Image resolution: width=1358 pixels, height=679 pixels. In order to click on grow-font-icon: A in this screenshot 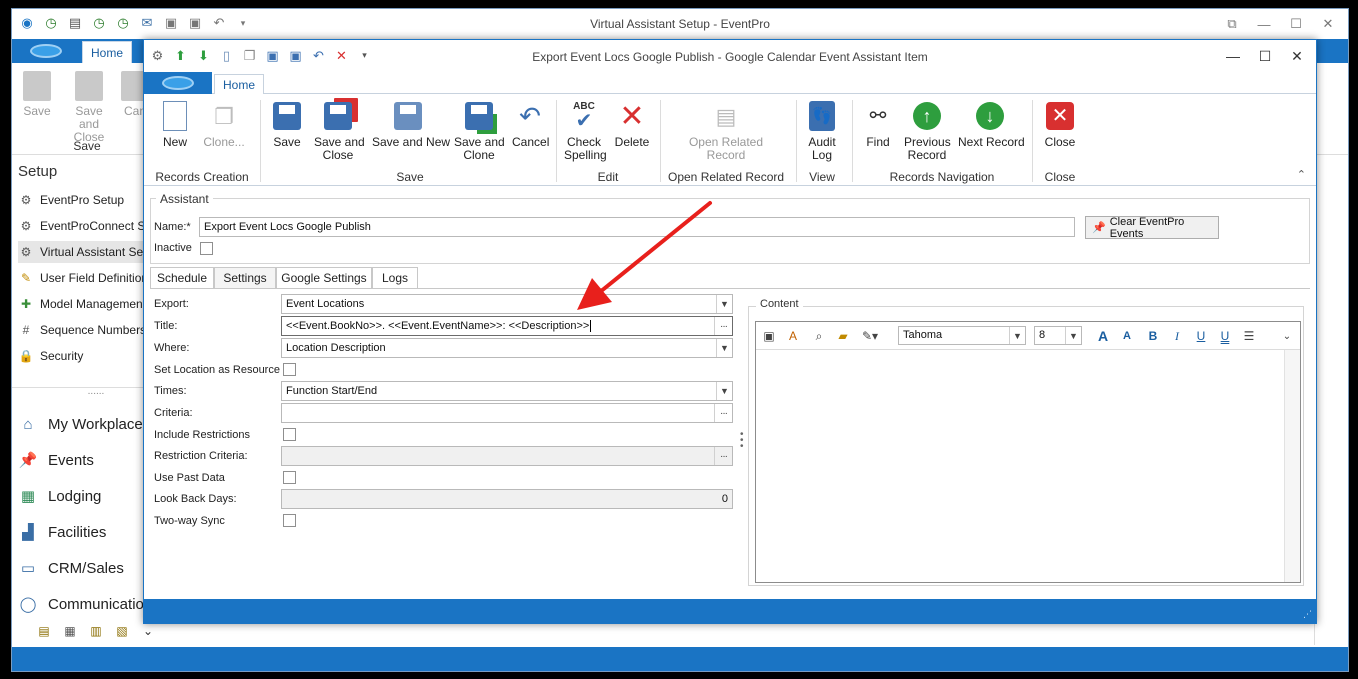, I will do `click(1103, 336)`.